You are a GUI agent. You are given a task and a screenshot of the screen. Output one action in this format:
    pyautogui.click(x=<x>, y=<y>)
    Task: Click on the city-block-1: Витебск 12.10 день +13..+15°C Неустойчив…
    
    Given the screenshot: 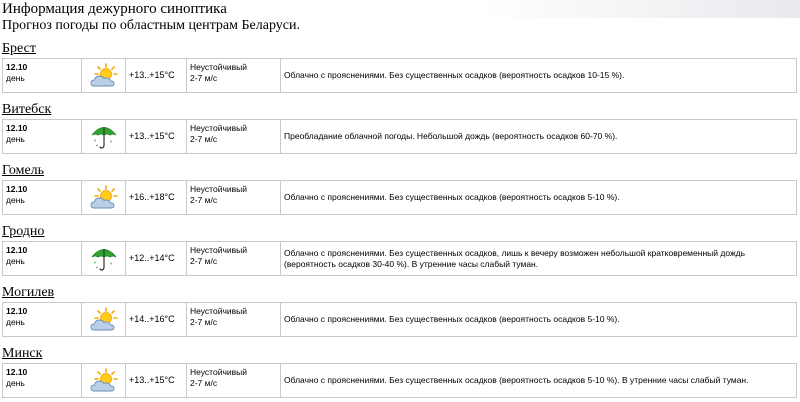 What is the action you would take?
    pyautogui.click(x=401, y=129)
    